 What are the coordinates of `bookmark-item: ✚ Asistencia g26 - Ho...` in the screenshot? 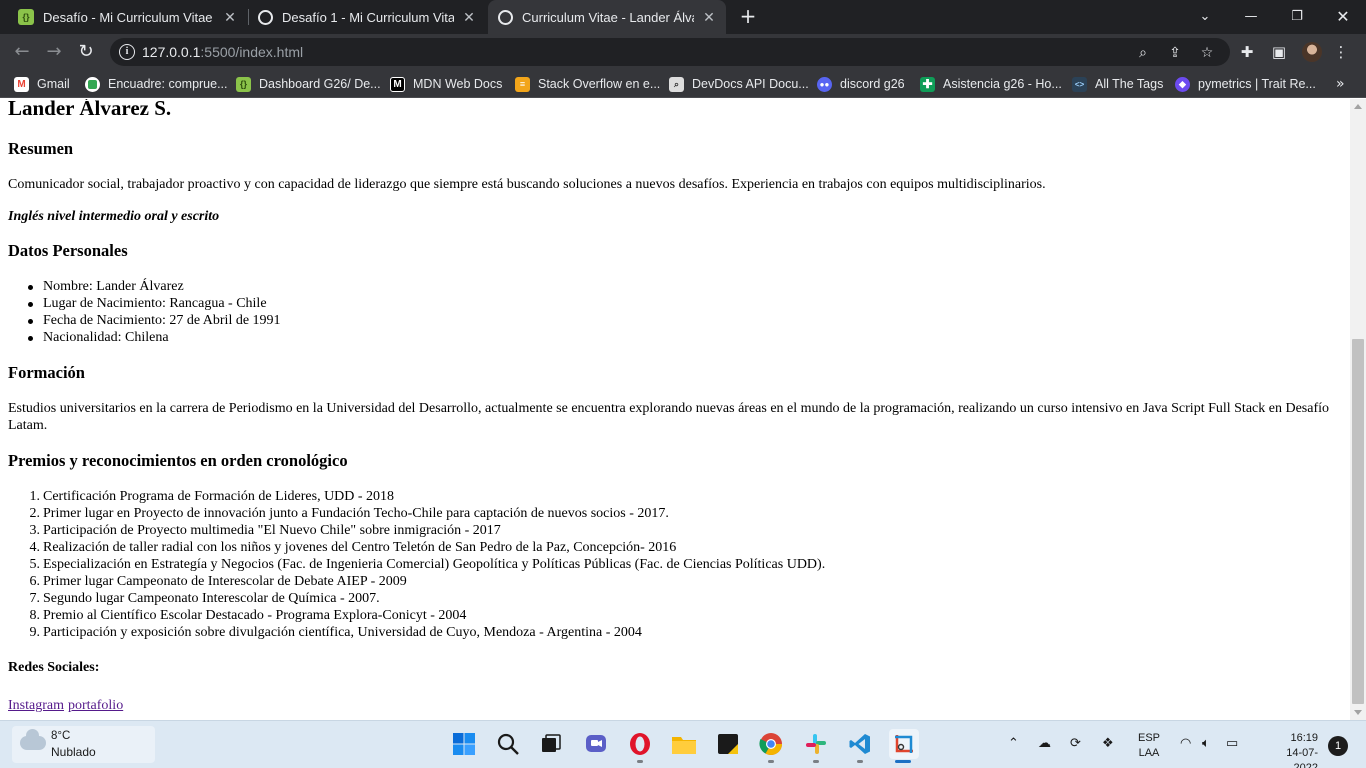 It's located at (991, 84).